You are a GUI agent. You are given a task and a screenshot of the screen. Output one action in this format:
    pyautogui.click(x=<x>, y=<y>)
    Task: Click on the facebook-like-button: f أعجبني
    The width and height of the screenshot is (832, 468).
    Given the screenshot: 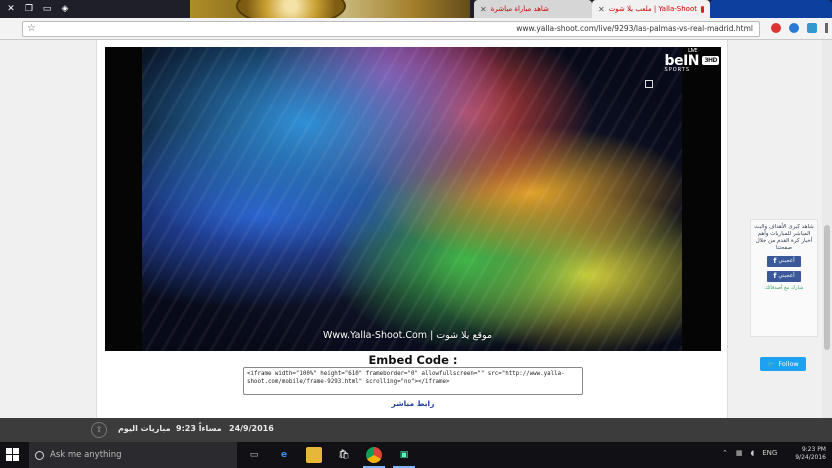 What is the action you would take?
    pyautogui.click(x=784, y=261)
    